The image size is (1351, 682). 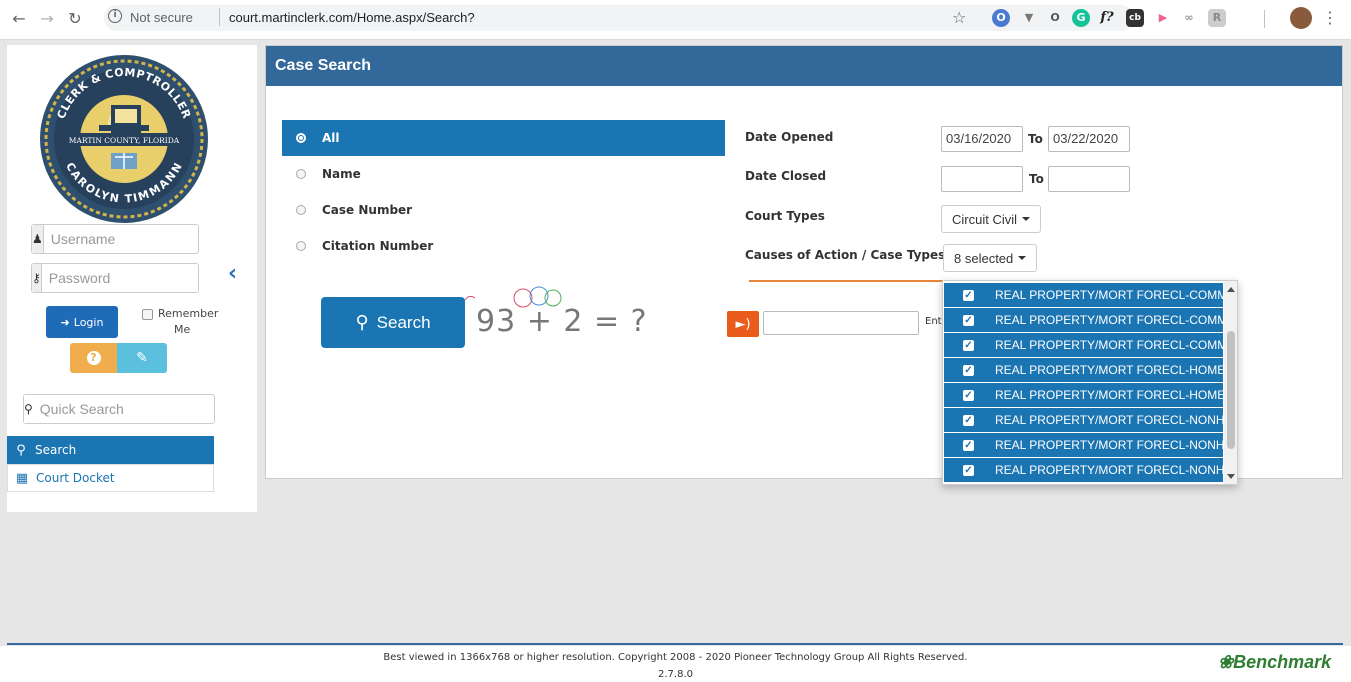 I want to click on extension-o-icon: O, so click(x=1001, y=18).